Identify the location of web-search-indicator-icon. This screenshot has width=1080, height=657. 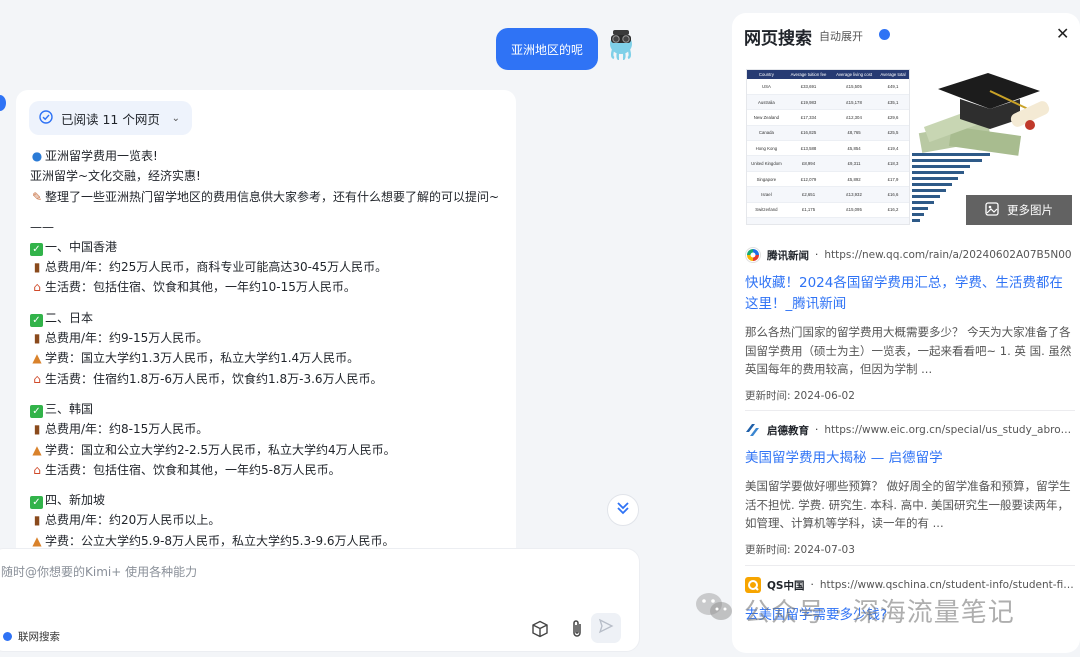
(7, 636).